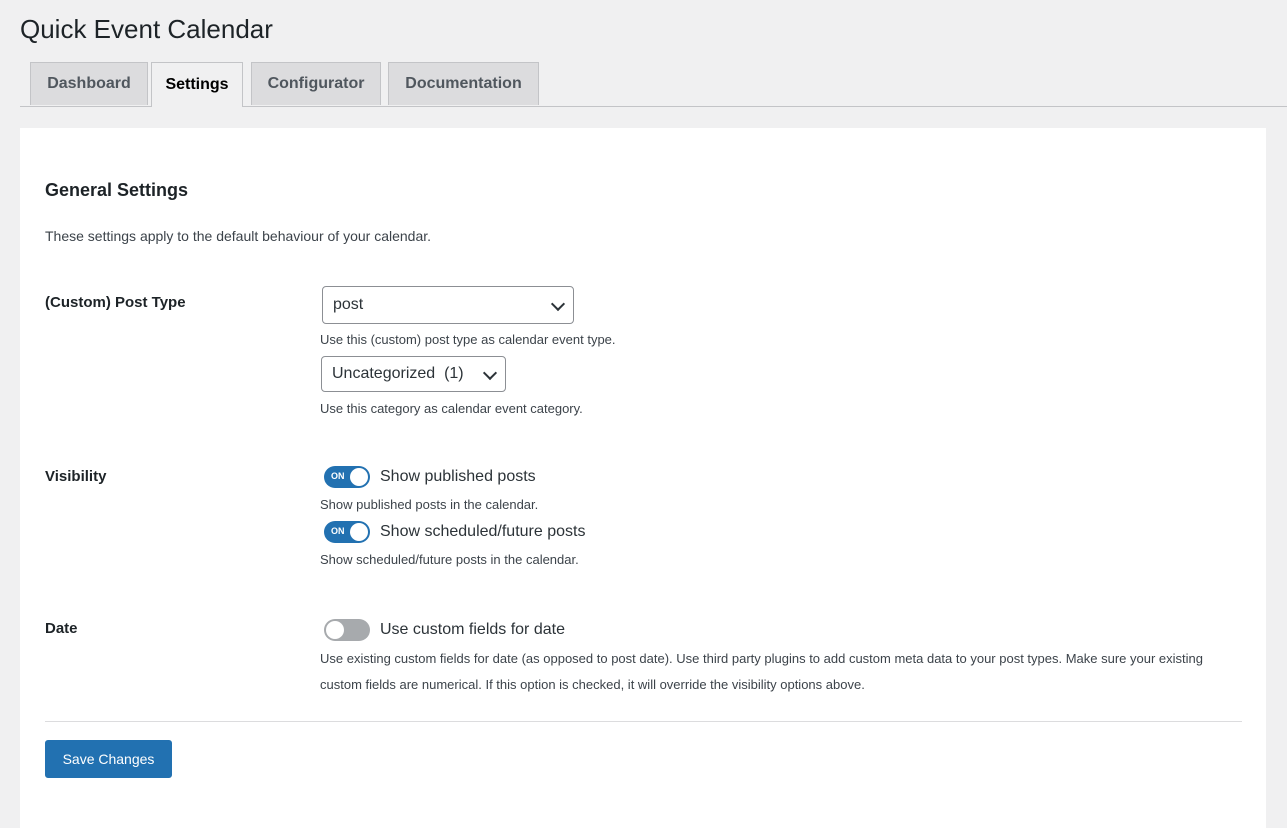 Image resolution: width=1287 pixels, height=828 pixels. I want to click on custom-date-label: Use custom fields for date, so click(472, 629).